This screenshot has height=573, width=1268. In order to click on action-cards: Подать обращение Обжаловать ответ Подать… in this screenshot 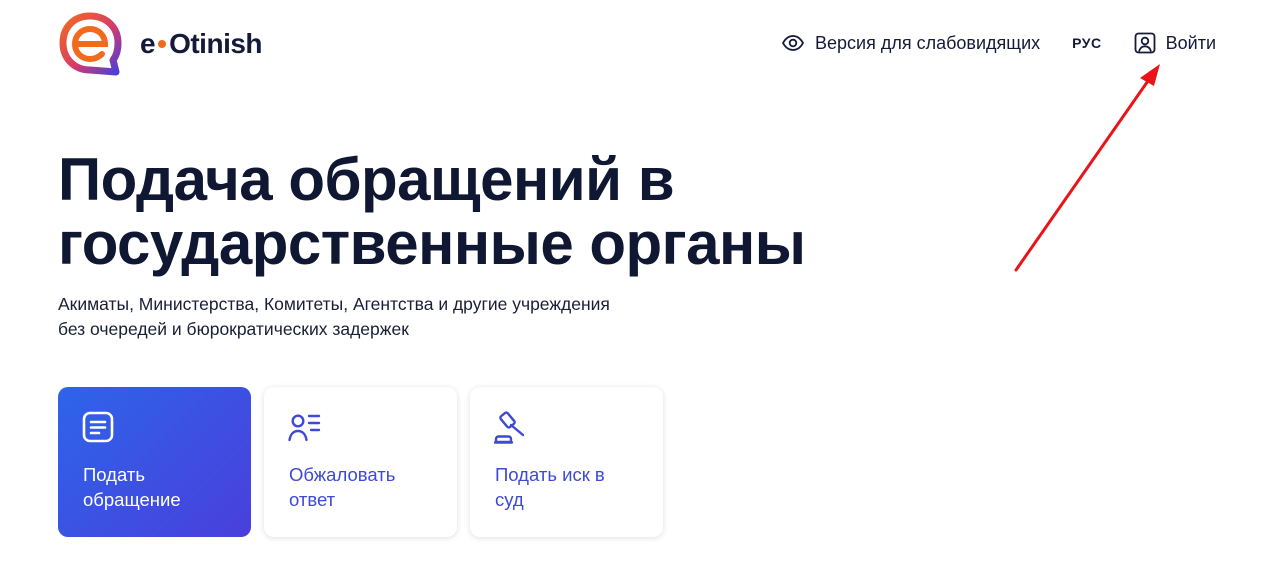, I will do `click(367, 462)`.